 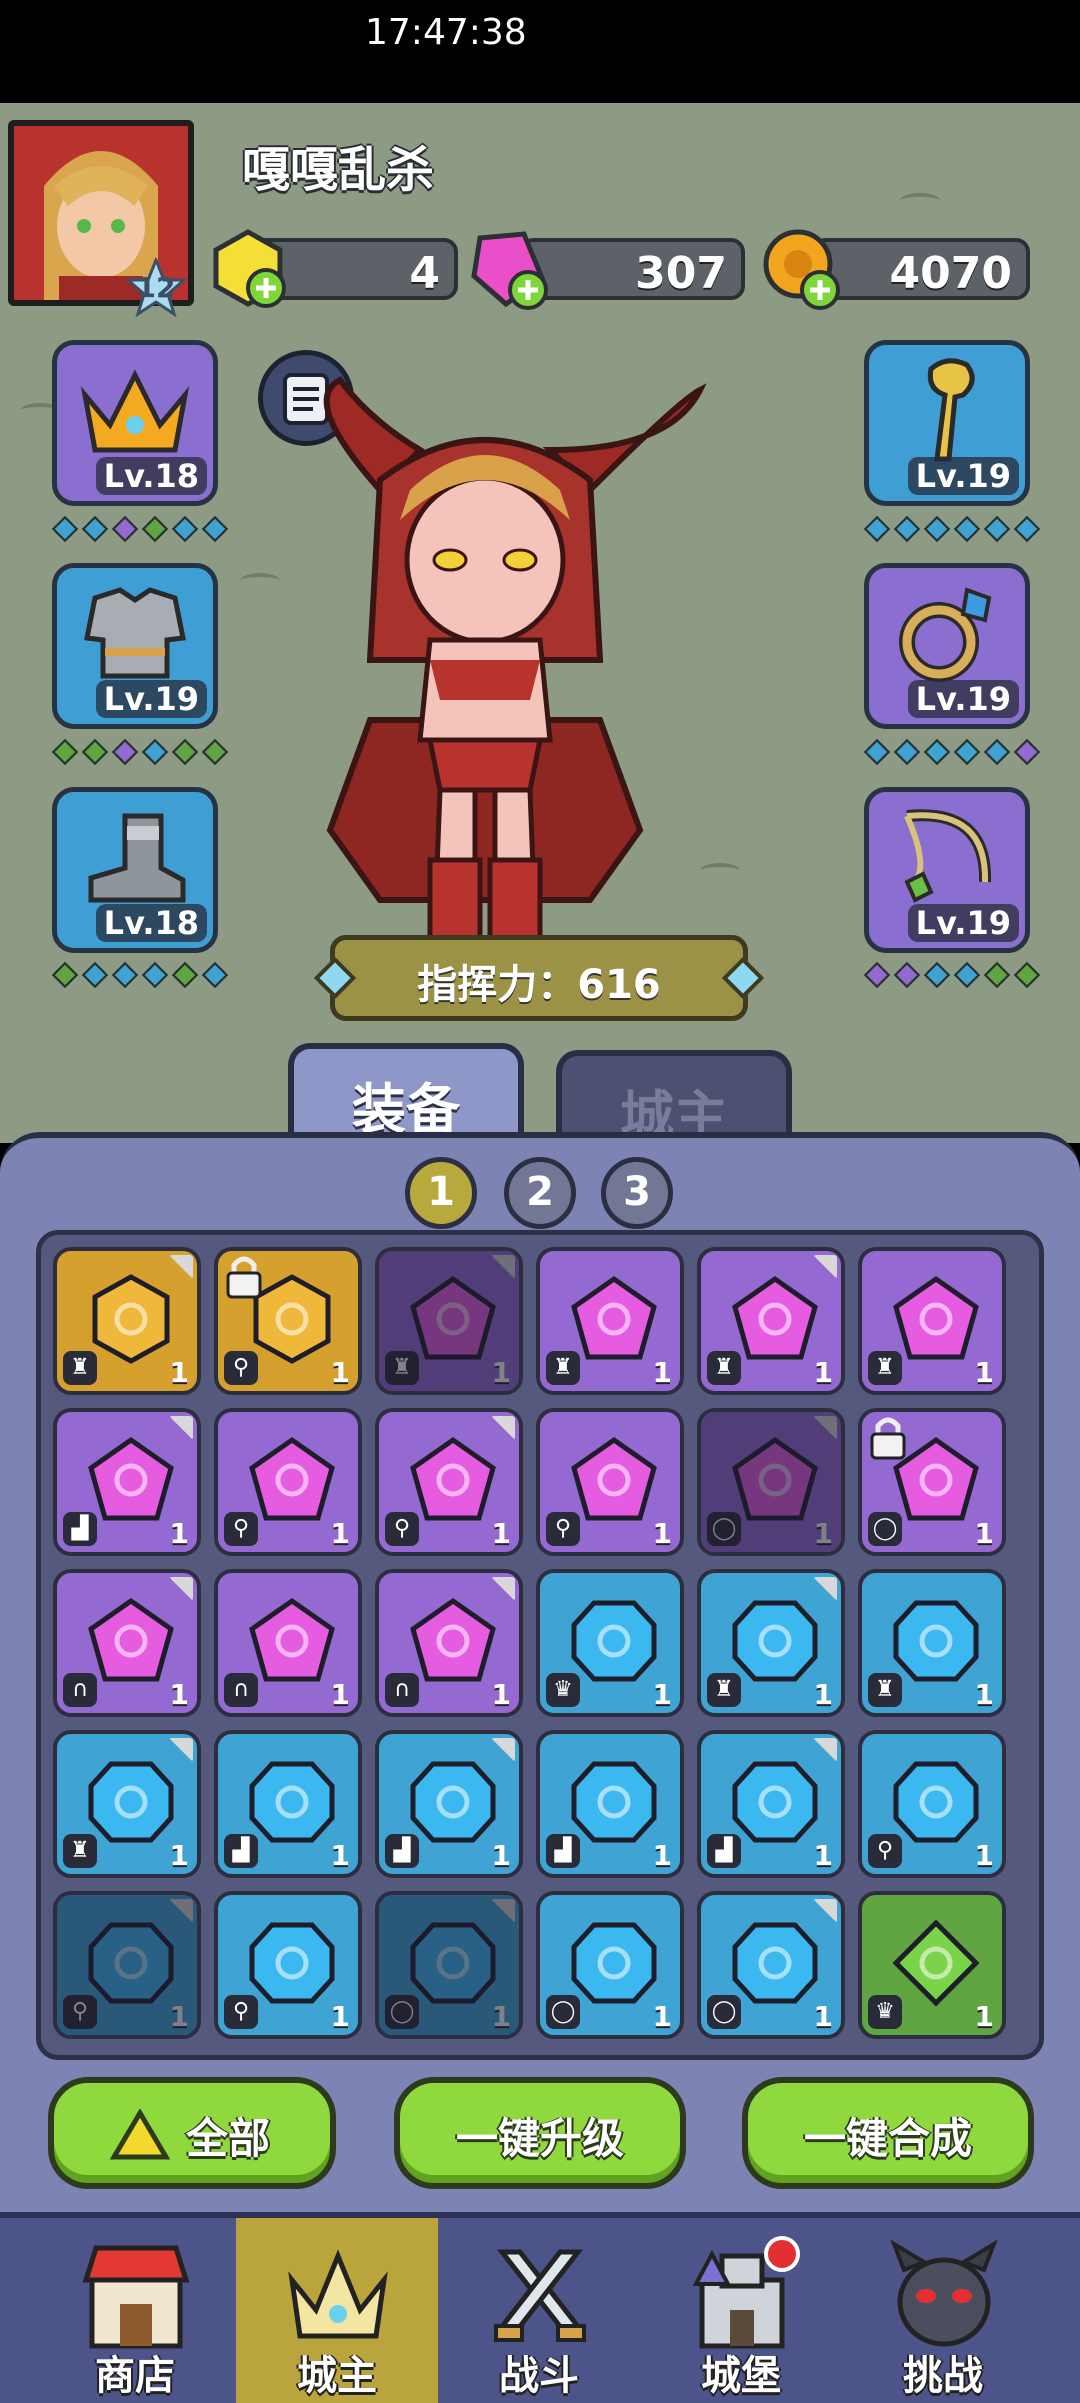 I want to click on armor-quality-diamonds, so click(x=140, y=752).